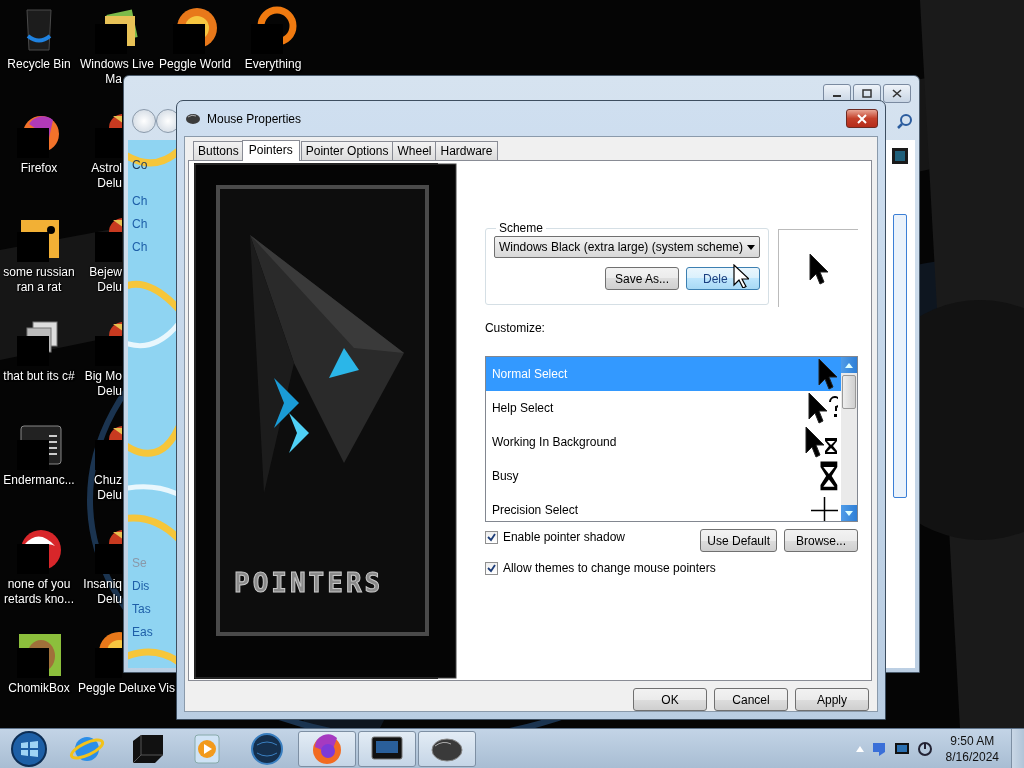  What do you see at coordinates (972, 740) in the screenshot?
I see `clock-time: 9:50 AM` at bounding box center [972, 740].